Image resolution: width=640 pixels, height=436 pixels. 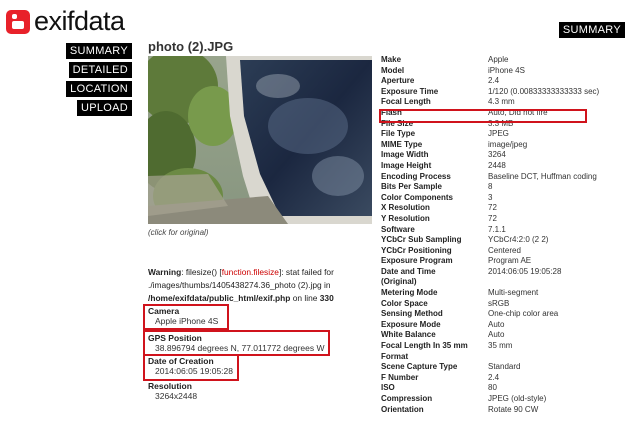 I want to click on exif-value: One-chip color area, so click(x=523, y=314).